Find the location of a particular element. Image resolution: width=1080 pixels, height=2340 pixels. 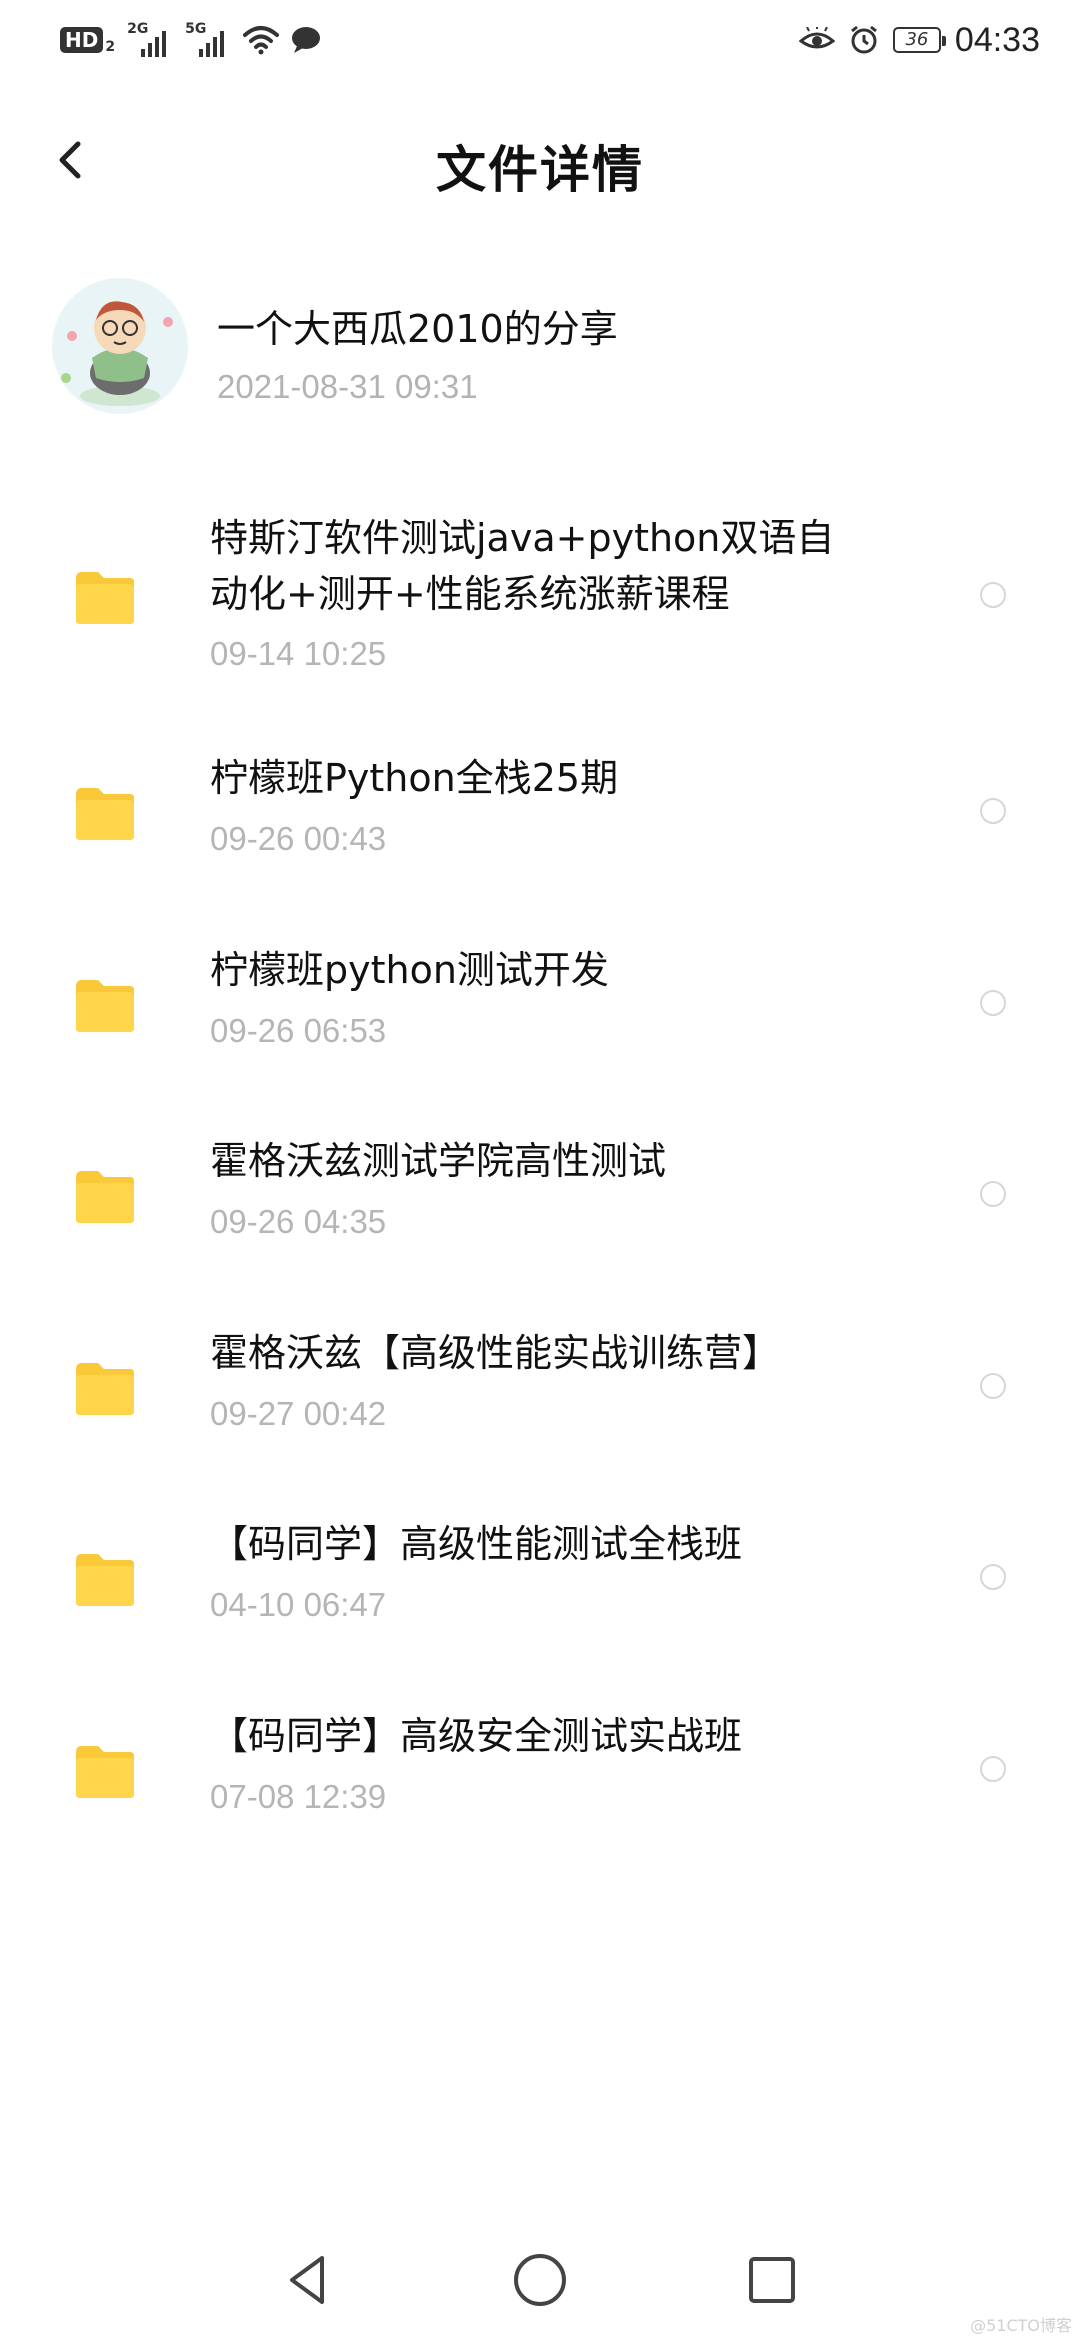

header: 文件详情 is located at coordinates (540, 160).